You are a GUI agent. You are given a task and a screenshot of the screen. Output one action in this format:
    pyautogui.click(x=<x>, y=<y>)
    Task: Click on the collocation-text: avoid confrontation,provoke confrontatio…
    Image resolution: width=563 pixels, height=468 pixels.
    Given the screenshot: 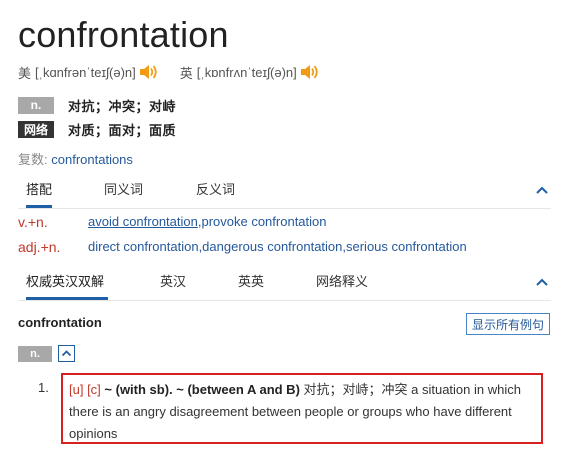 What is the action you would take?
    pyautogui.click(x=207, y=221)
    